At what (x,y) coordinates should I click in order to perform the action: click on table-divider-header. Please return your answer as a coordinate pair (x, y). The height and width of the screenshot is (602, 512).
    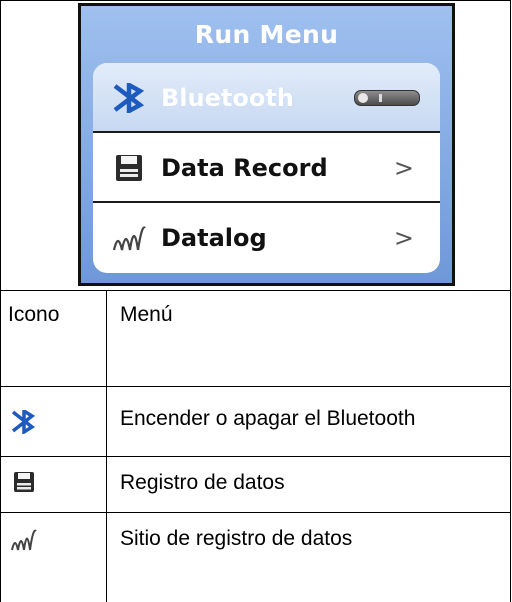
    Looking at the image, I should click on (255, 386).